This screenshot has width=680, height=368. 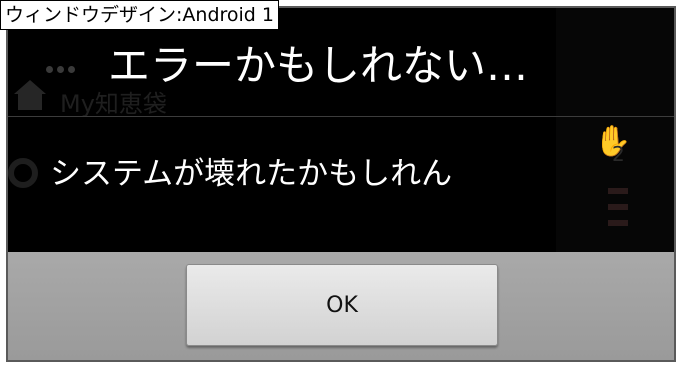 What do you see at coordinates (251, 174) in the screenshot?
I see `dialog-message: システムが壊れたかもしれん` at bounding box center [251, 174].